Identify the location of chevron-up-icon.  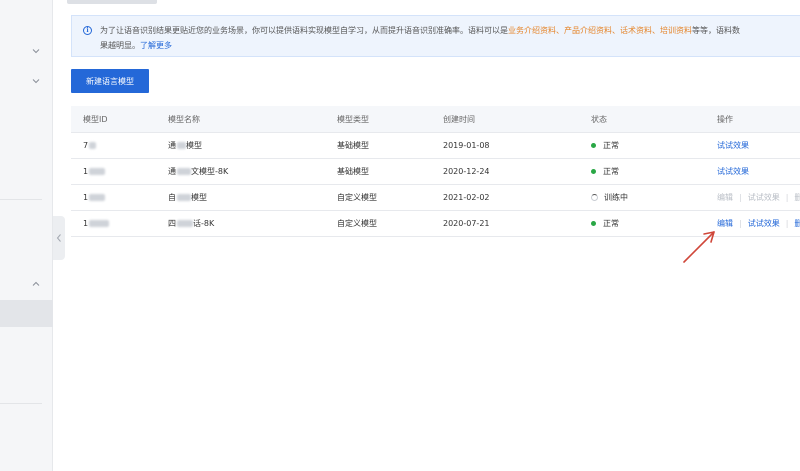
(36, 284).